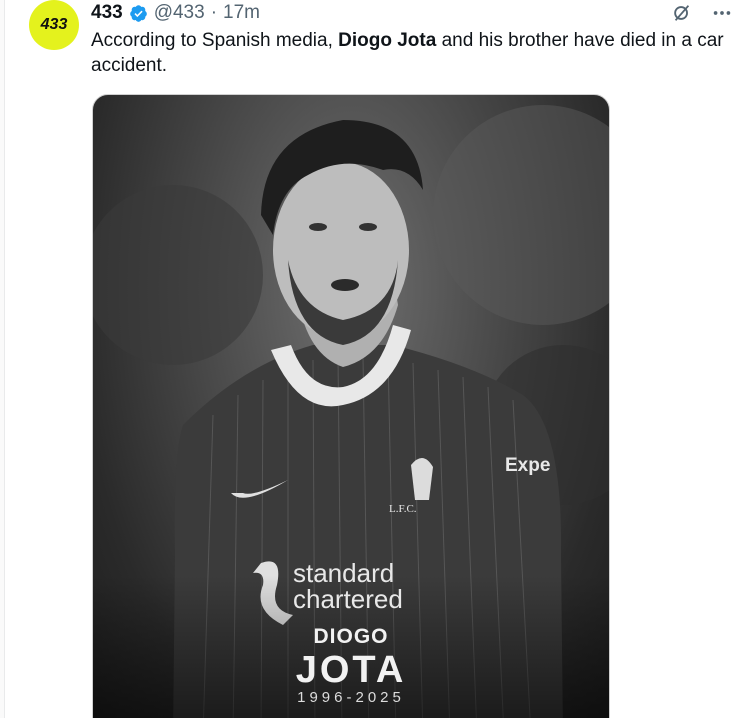 The height and width of the screenshot is (718, 750). I want to click on player-first-name: DIOGO, so click(351, 636).